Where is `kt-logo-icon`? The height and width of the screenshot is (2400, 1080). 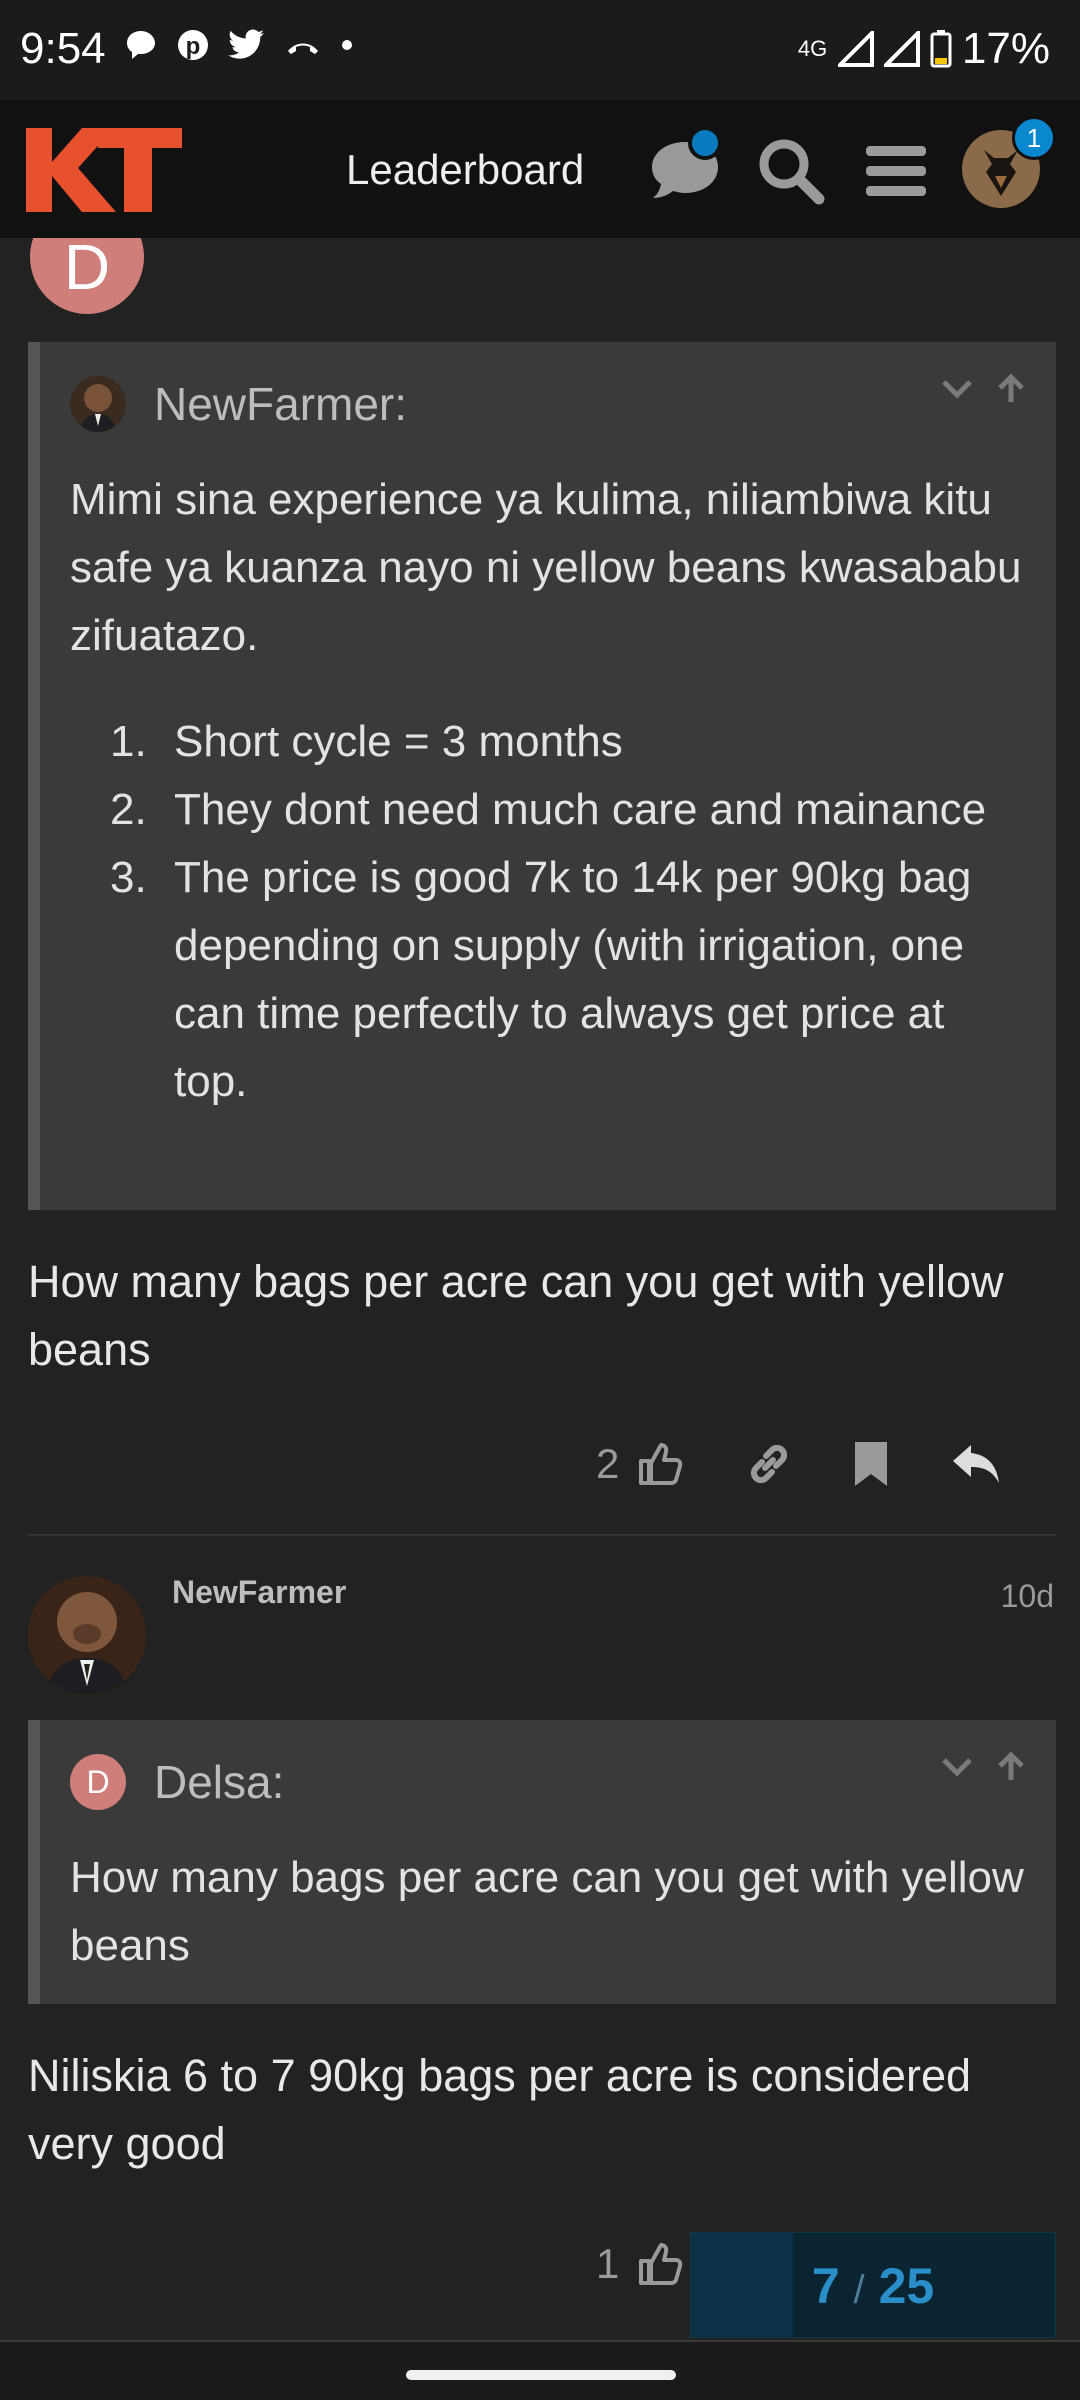
kt-logo-icon is located at coordinates (104, 170).